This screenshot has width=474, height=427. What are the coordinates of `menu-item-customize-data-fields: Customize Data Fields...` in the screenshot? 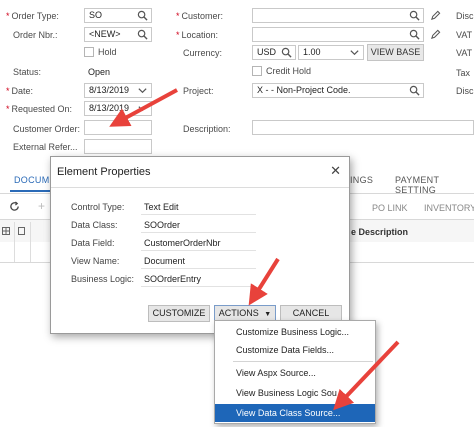 It's located at (295, 350).